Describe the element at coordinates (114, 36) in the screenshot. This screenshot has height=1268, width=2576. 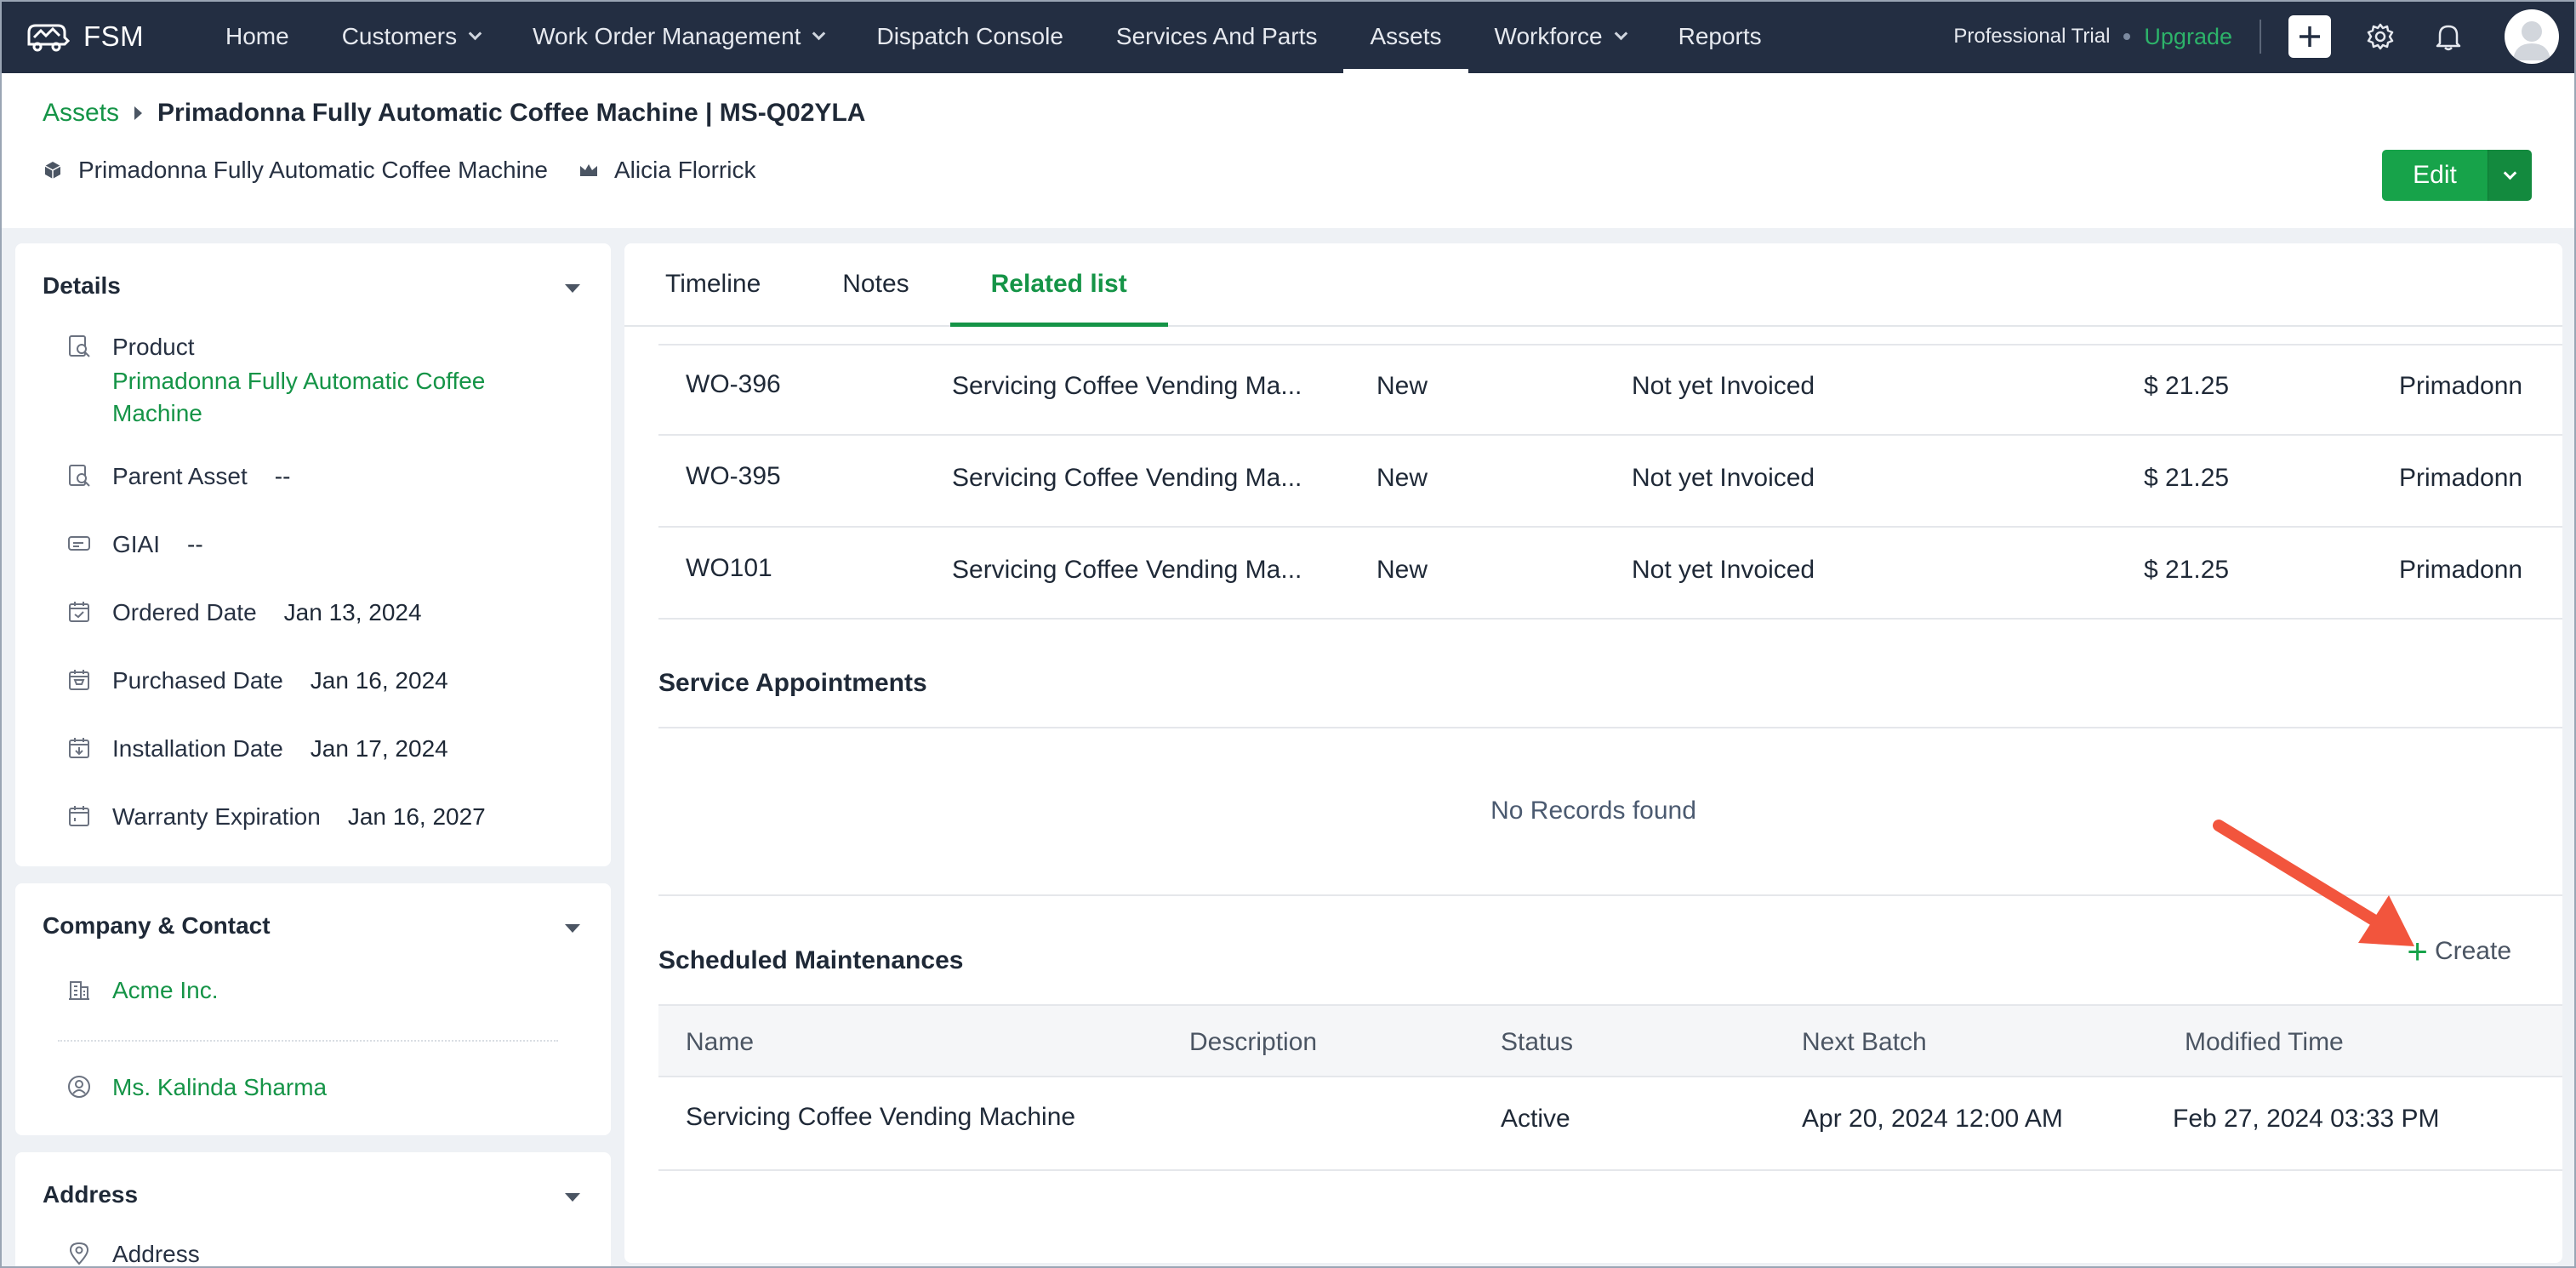
I see `brand-name: FSM` at that location.